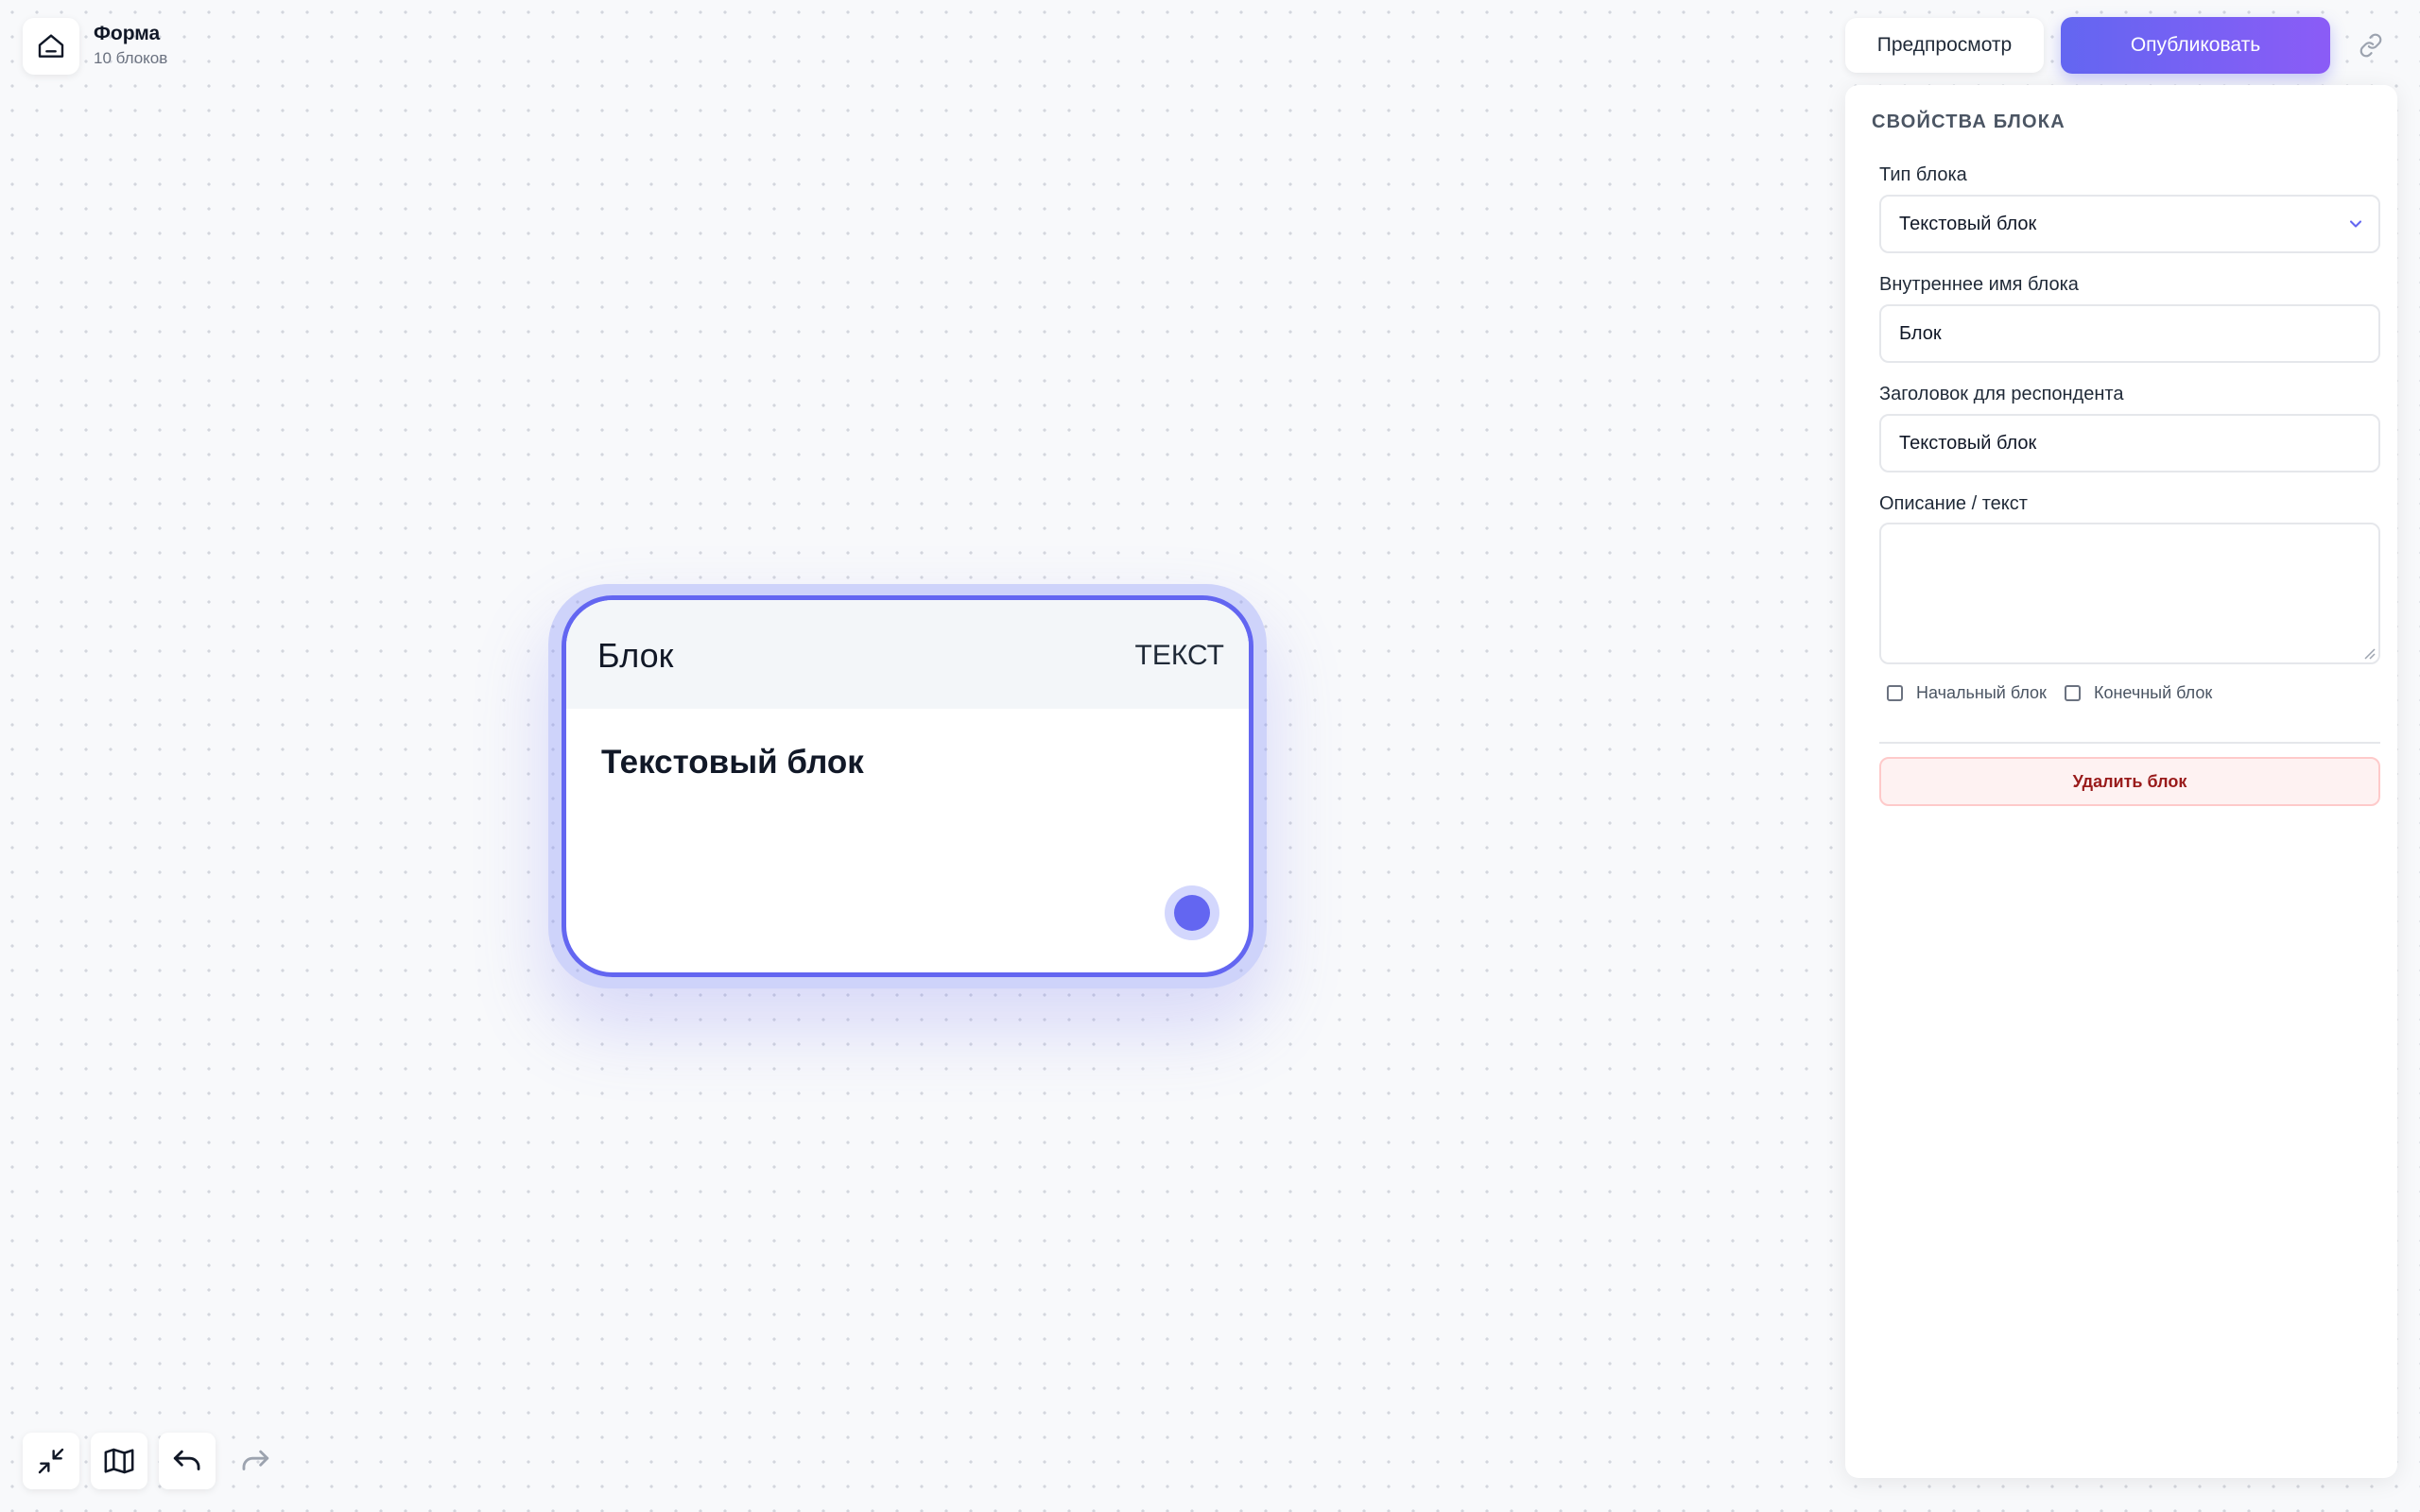  I want to click on minimap-button, so click(119, 1461).